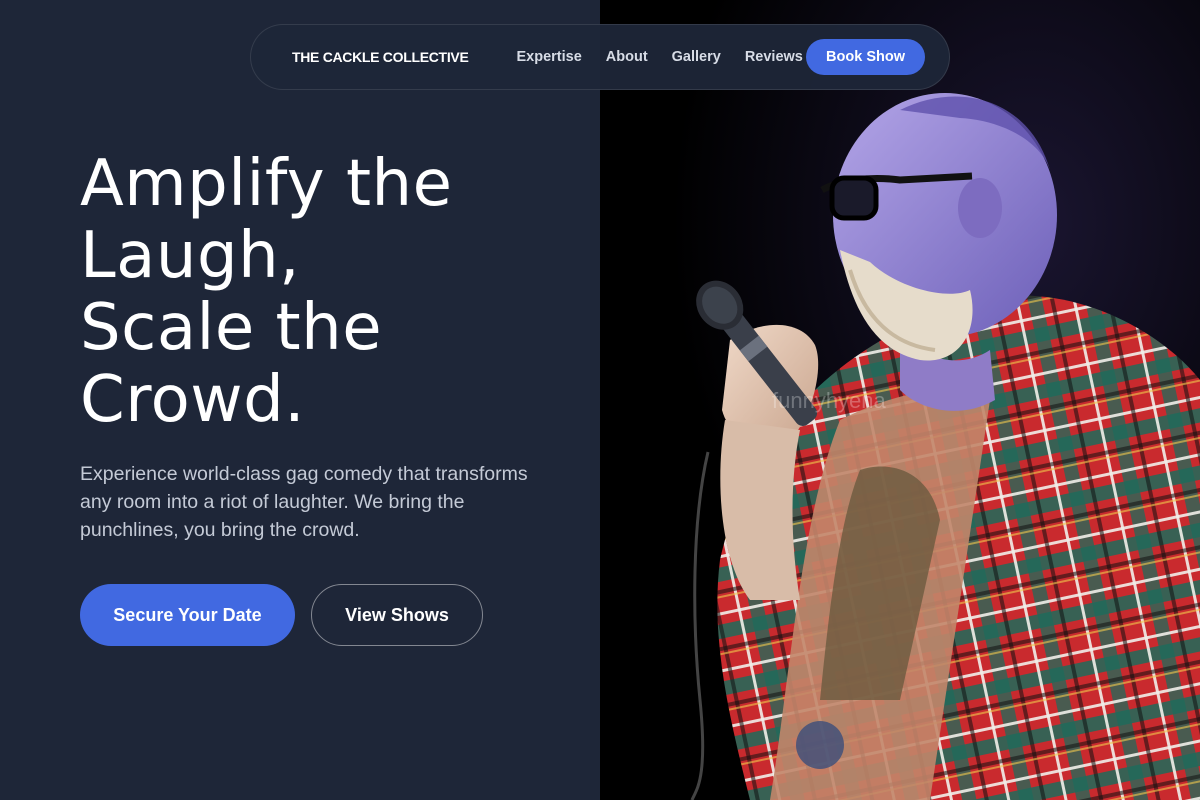 This screenshot has width=1200, height=800. Describe the element at coordinates (190, 256) in the screenshot. I see `hero-title-line-2: Laugh,` at that location.